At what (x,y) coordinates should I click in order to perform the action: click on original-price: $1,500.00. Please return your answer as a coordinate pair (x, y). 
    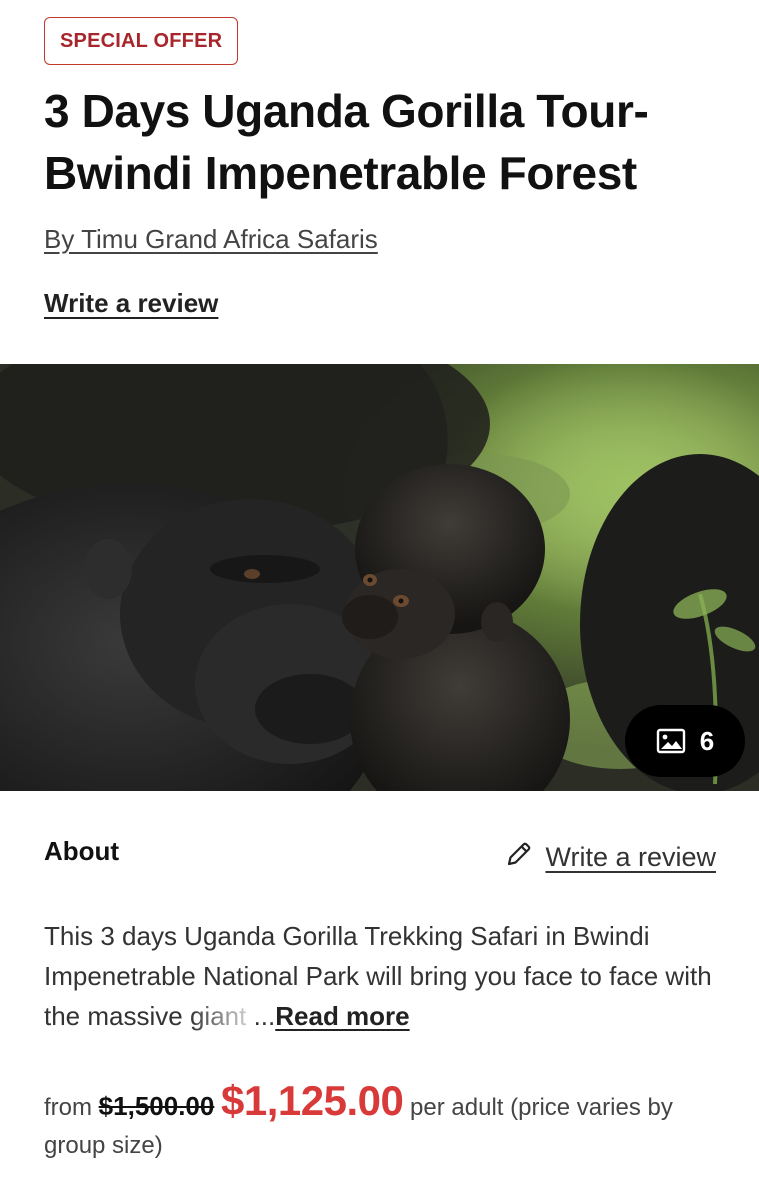
    Looking at the image, I should click on (156, 1106).